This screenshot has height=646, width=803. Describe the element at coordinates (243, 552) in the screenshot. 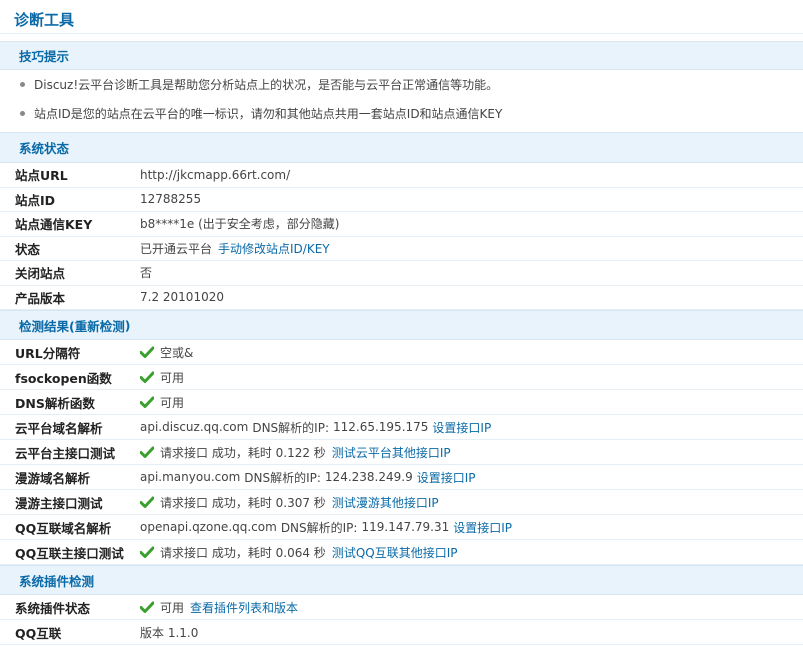

I see `qq-test-value: 请求接口 成功，耗时 0.064 秒` at that location.